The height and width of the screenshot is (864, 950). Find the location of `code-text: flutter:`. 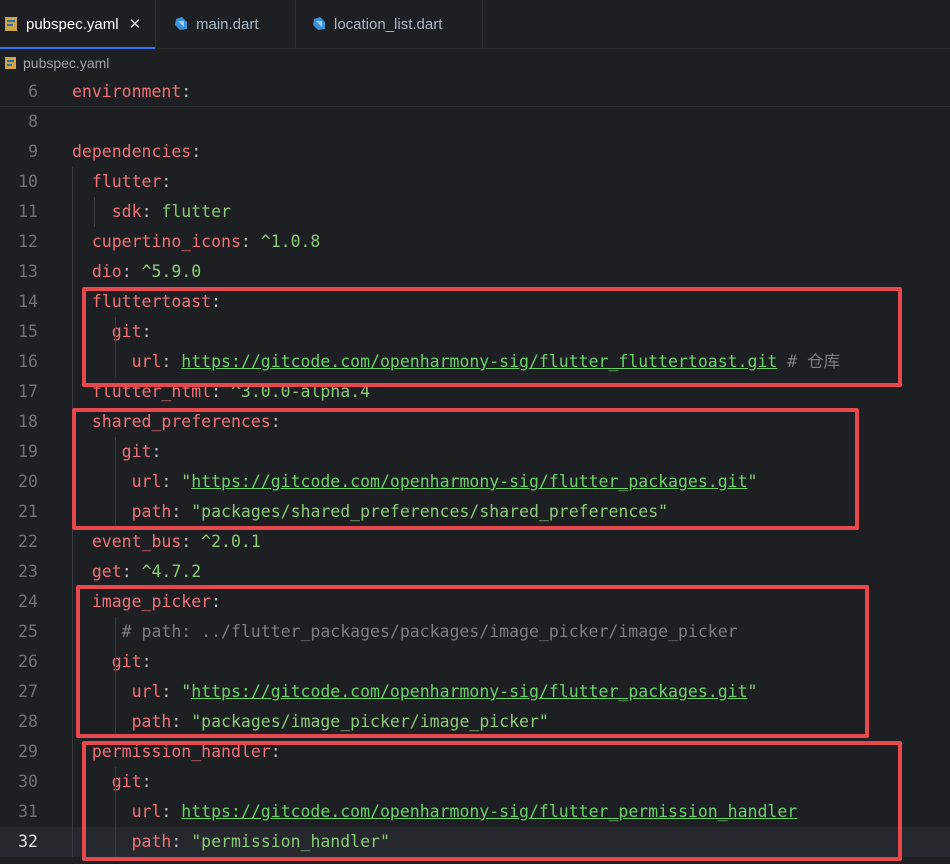

code-text: flutter: is located at coordinates (121, 182).